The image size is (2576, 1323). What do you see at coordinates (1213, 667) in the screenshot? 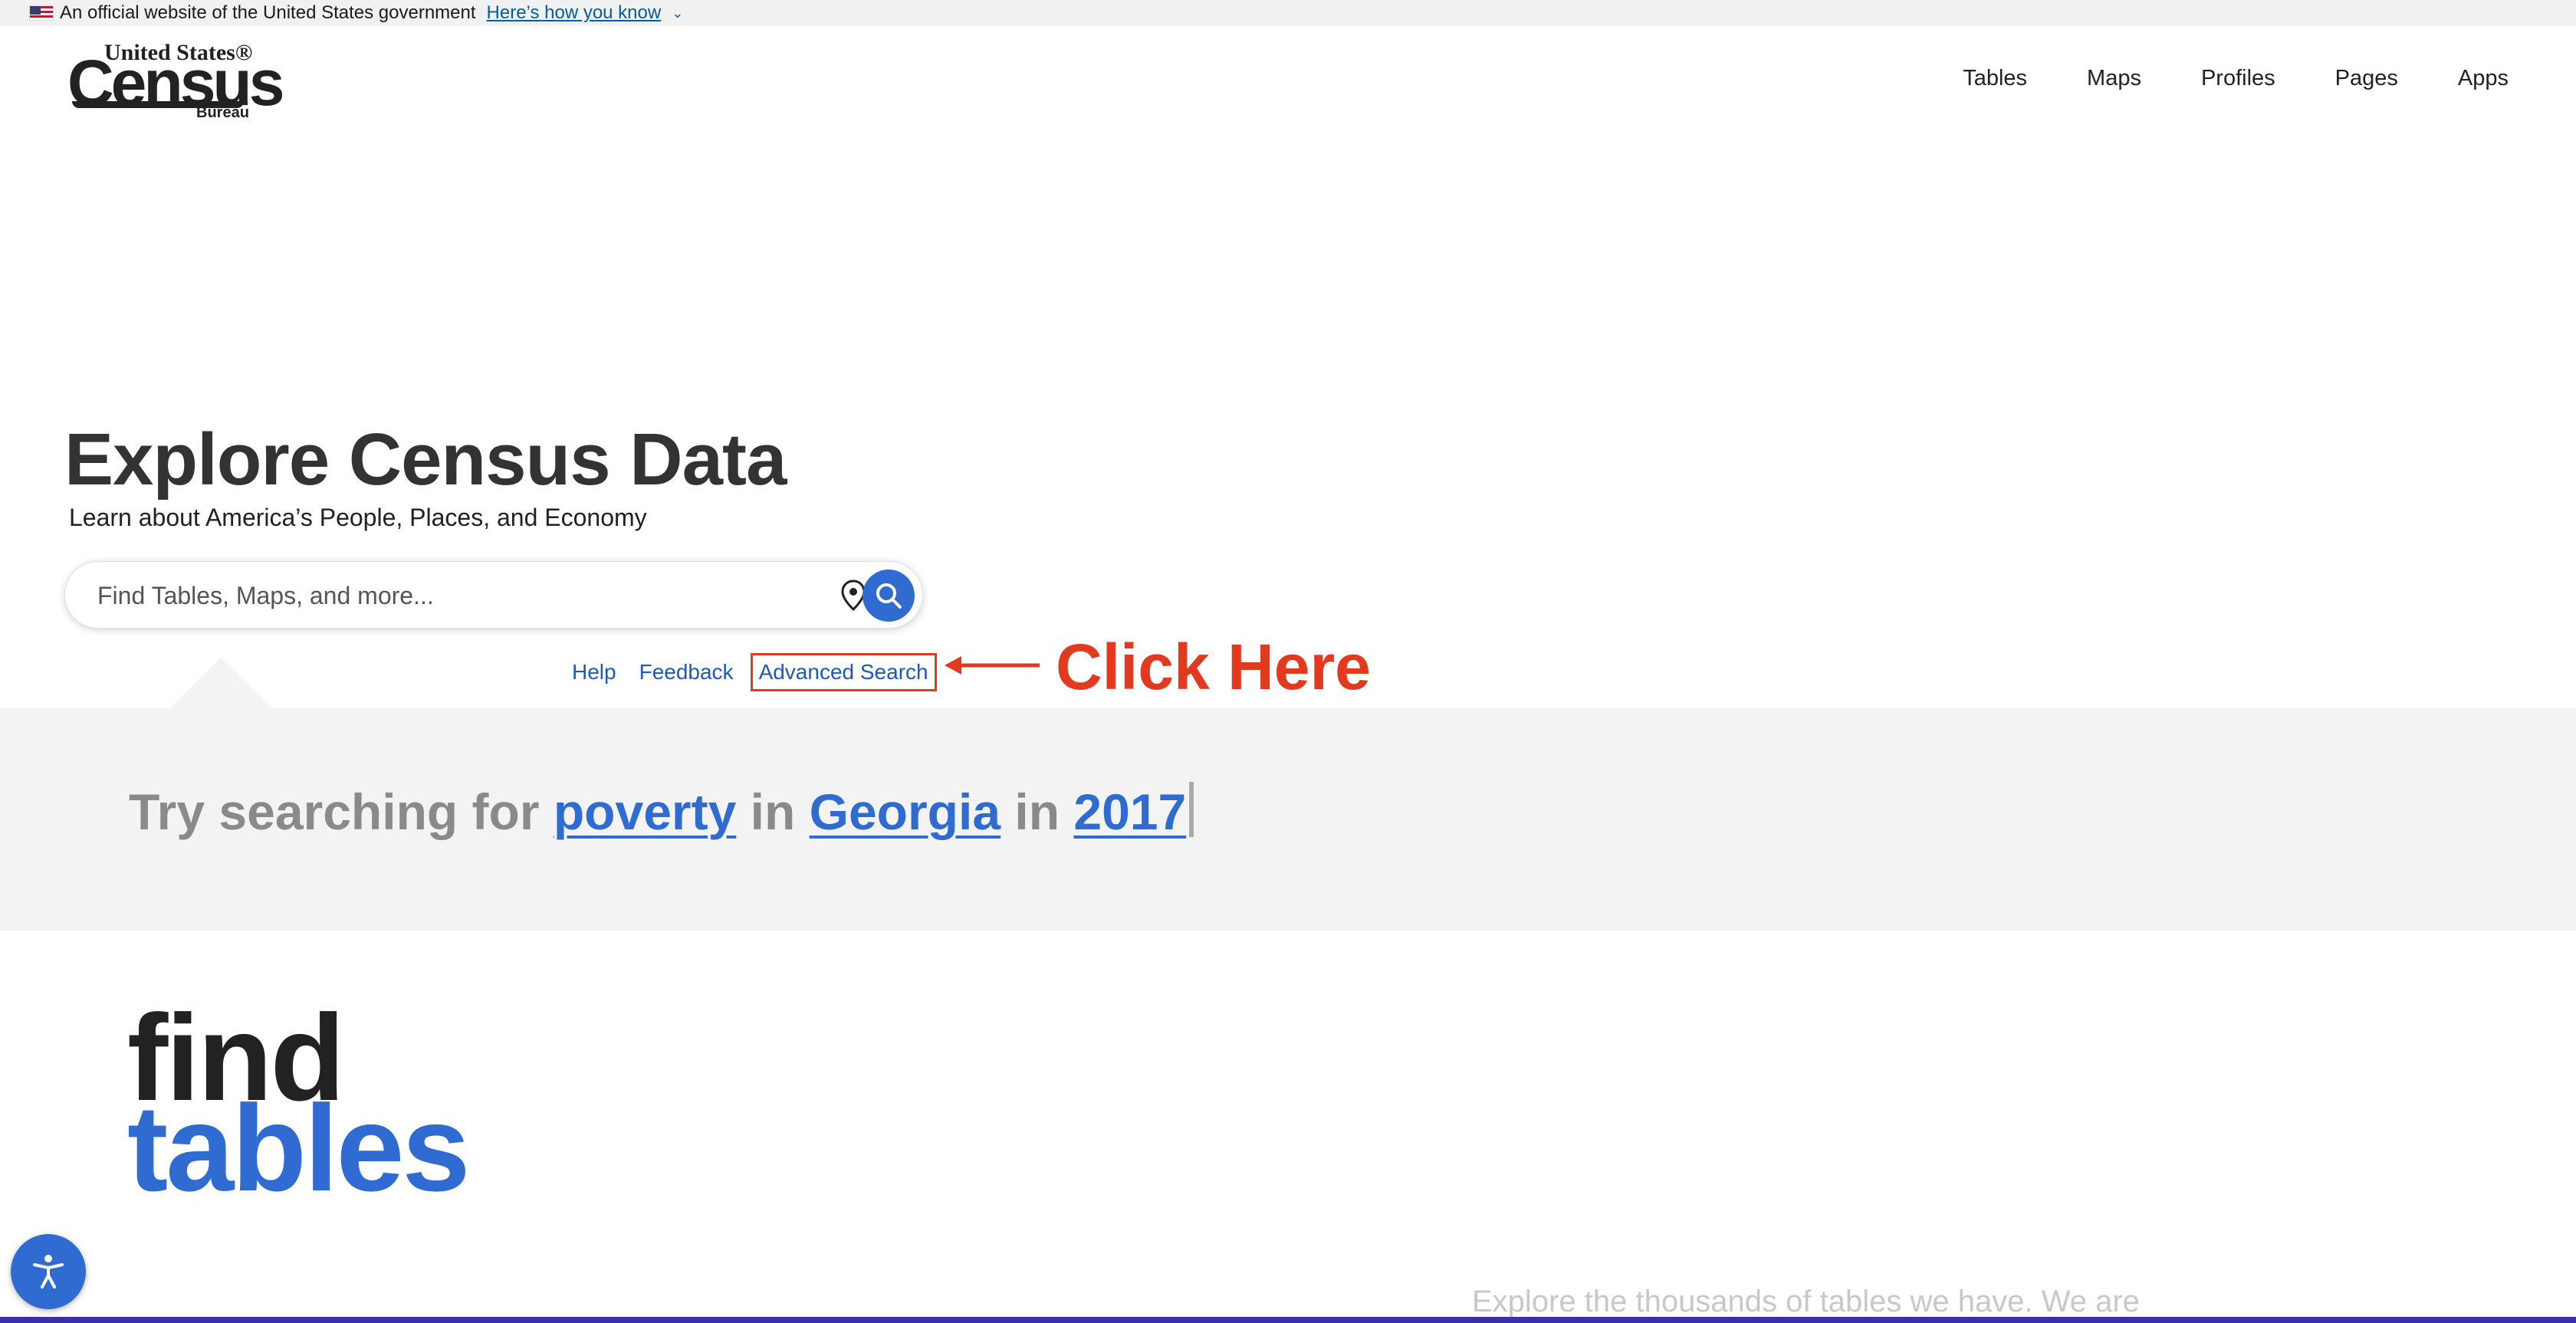
I see `annotation-click-here: Click Here` at bounding box center [1213, 667].